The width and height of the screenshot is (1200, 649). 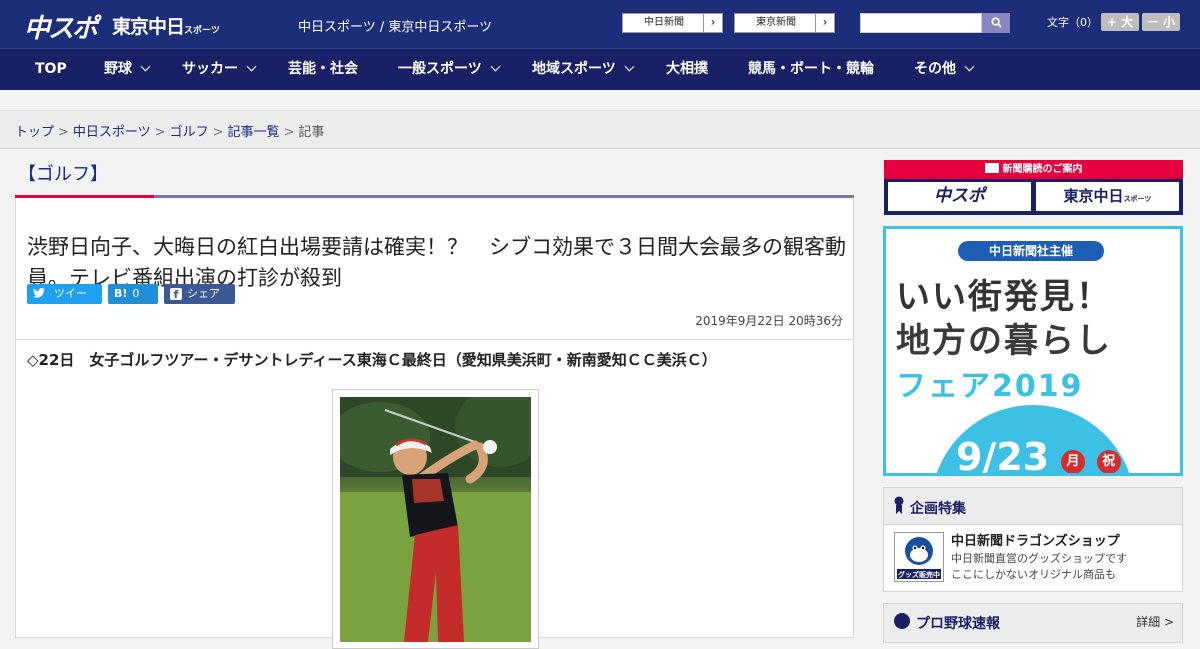 I want to click on fair-organizer-tag: 中日新聞社主催, so click(x=1031, y=251).